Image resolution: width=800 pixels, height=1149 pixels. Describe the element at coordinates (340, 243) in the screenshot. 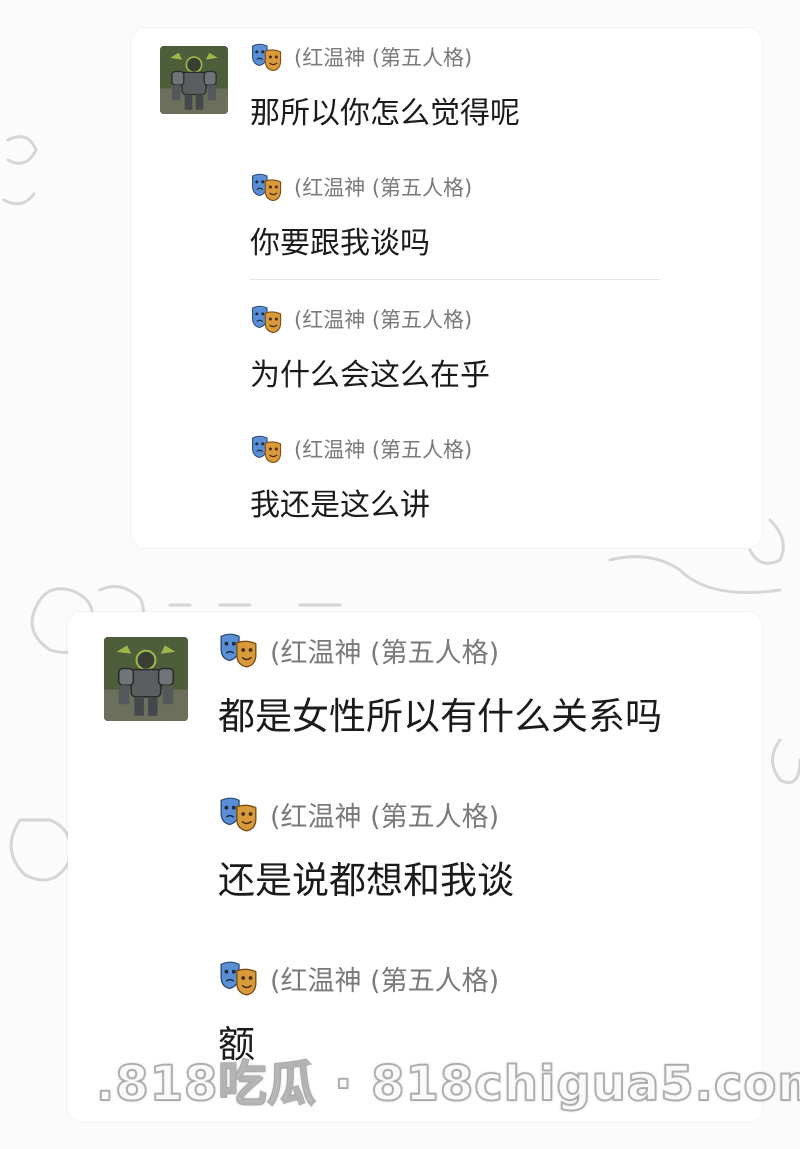

I see `message-text: 你要跟我谈吗` at that location.